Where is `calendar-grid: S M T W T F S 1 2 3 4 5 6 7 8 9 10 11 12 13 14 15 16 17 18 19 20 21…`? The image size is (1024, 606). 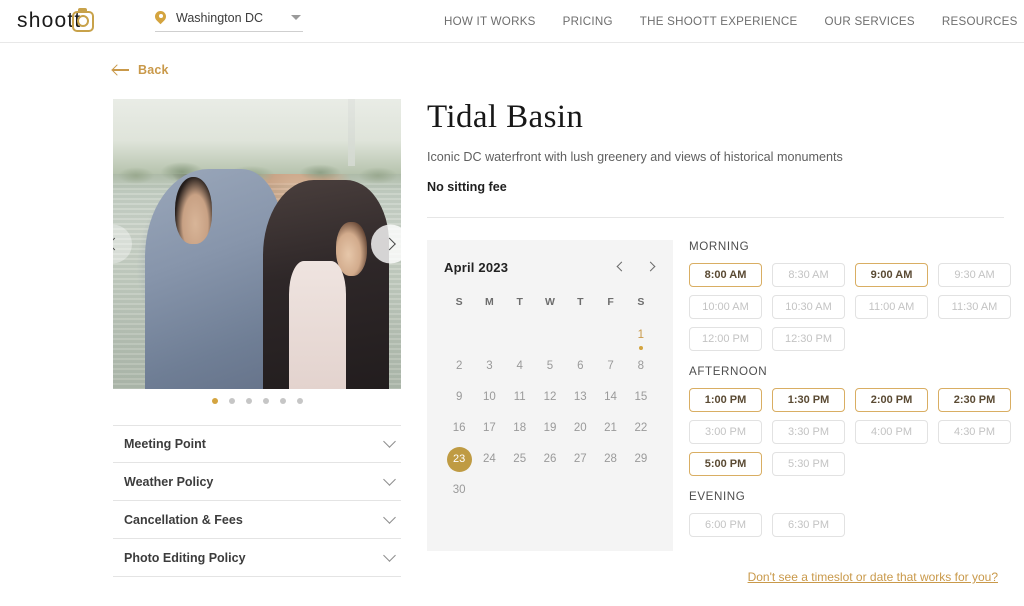 calendar-grid: S M T W T F S 1 2 3 4 5 6 7 8 9 10 11 12 13 14 15 16 17 18 19 20 21… is located at coordinates (550, 399).